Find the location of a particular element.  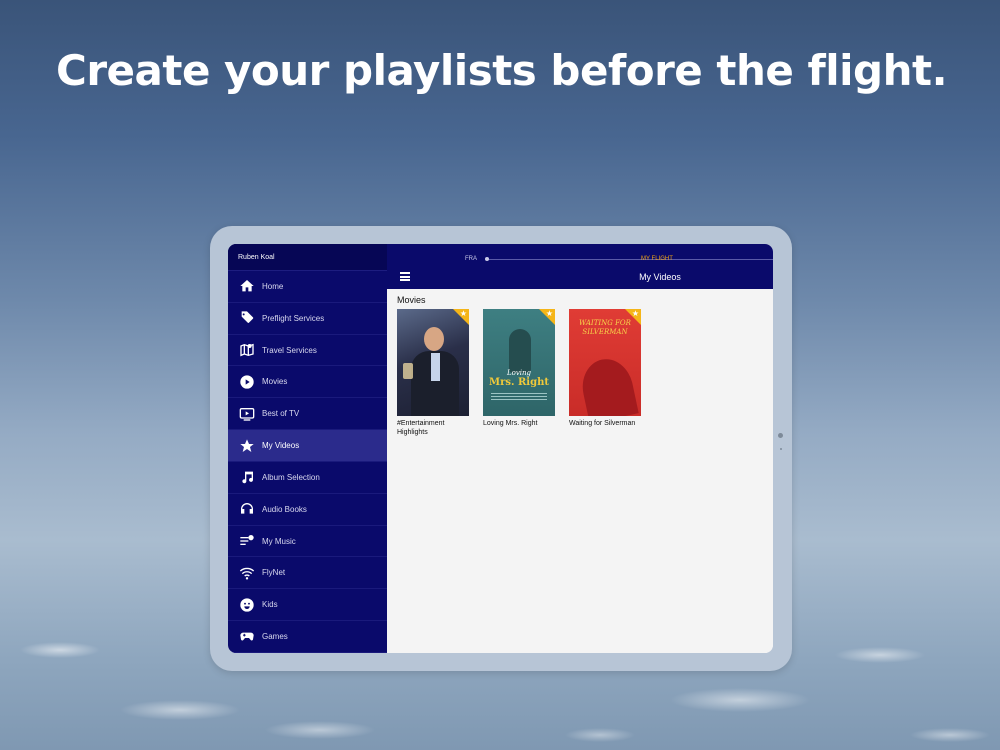

sidebar-item-label: Album Selection is located at coordinates (291, 477).